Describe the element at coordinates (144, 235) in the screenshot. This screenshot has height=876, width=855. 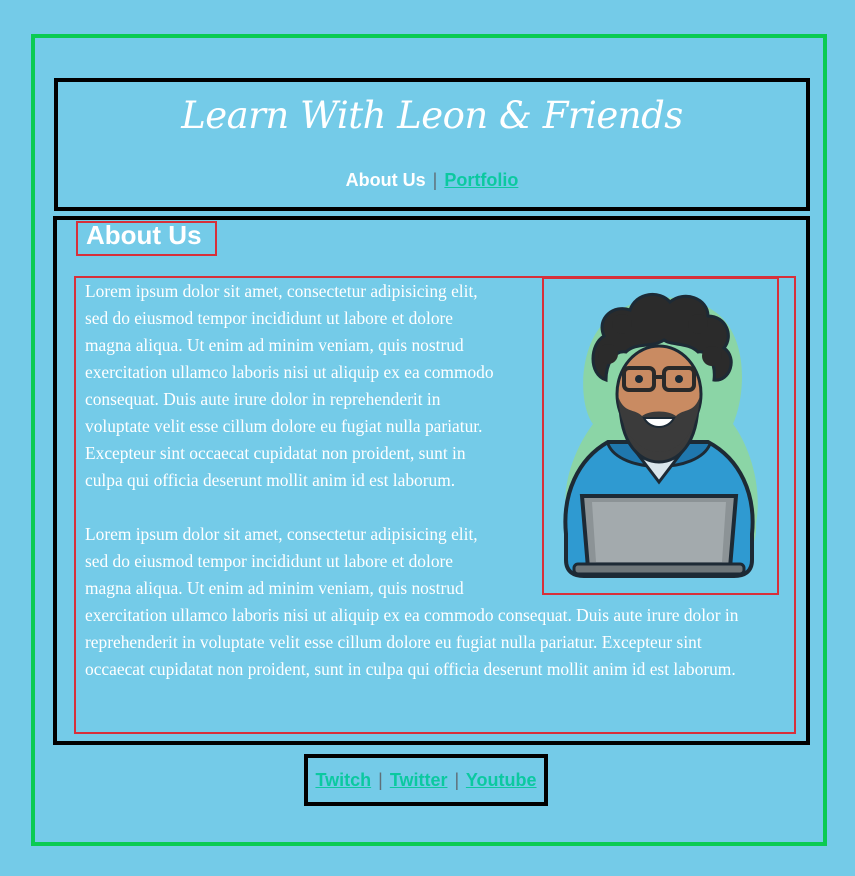
I see `about-heading: About Us` at that location.